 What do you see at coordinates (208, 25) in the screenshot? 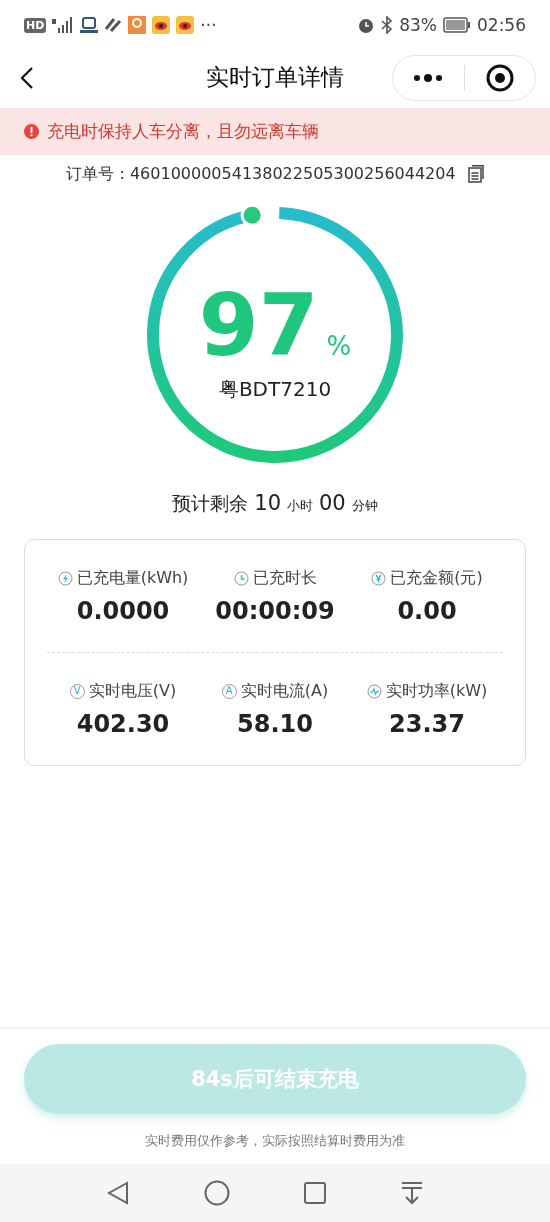
I see `more-notifications: ···` at bounding box center [208, 25].